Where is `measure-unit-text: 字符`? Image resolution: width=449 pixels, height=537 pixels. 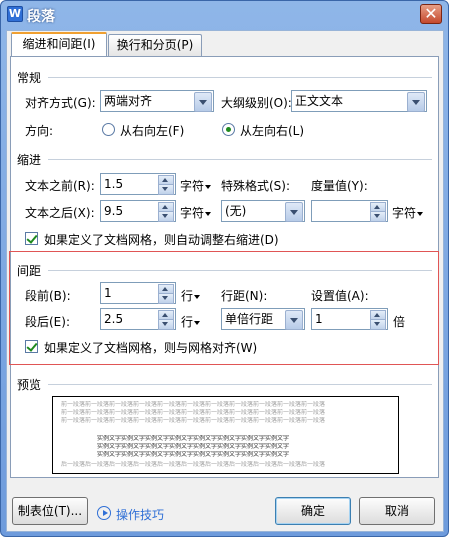 measure-unit-text: 字符 is located at coordinates (404, 213).